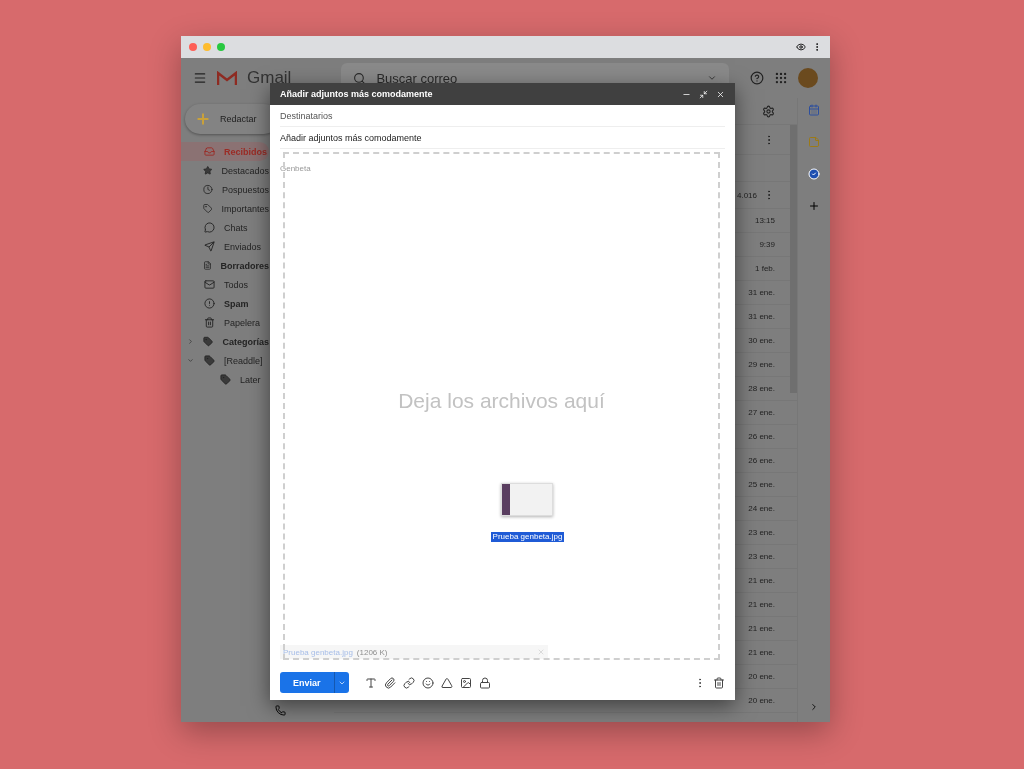  Describe the element at coordinates (225, 284) in the screenshot. I see `sidebar-item: Todos` at that location.